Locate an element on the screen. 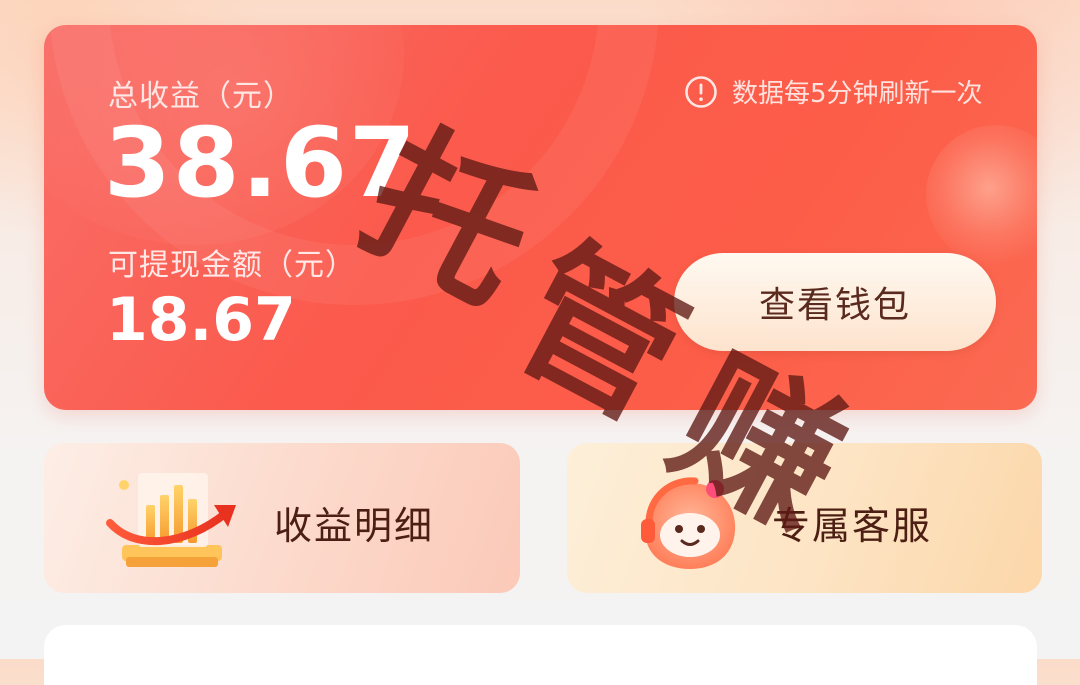  refresh-note-text: 数据每5分钟刷新一次 is located at coordinates (857, 94).